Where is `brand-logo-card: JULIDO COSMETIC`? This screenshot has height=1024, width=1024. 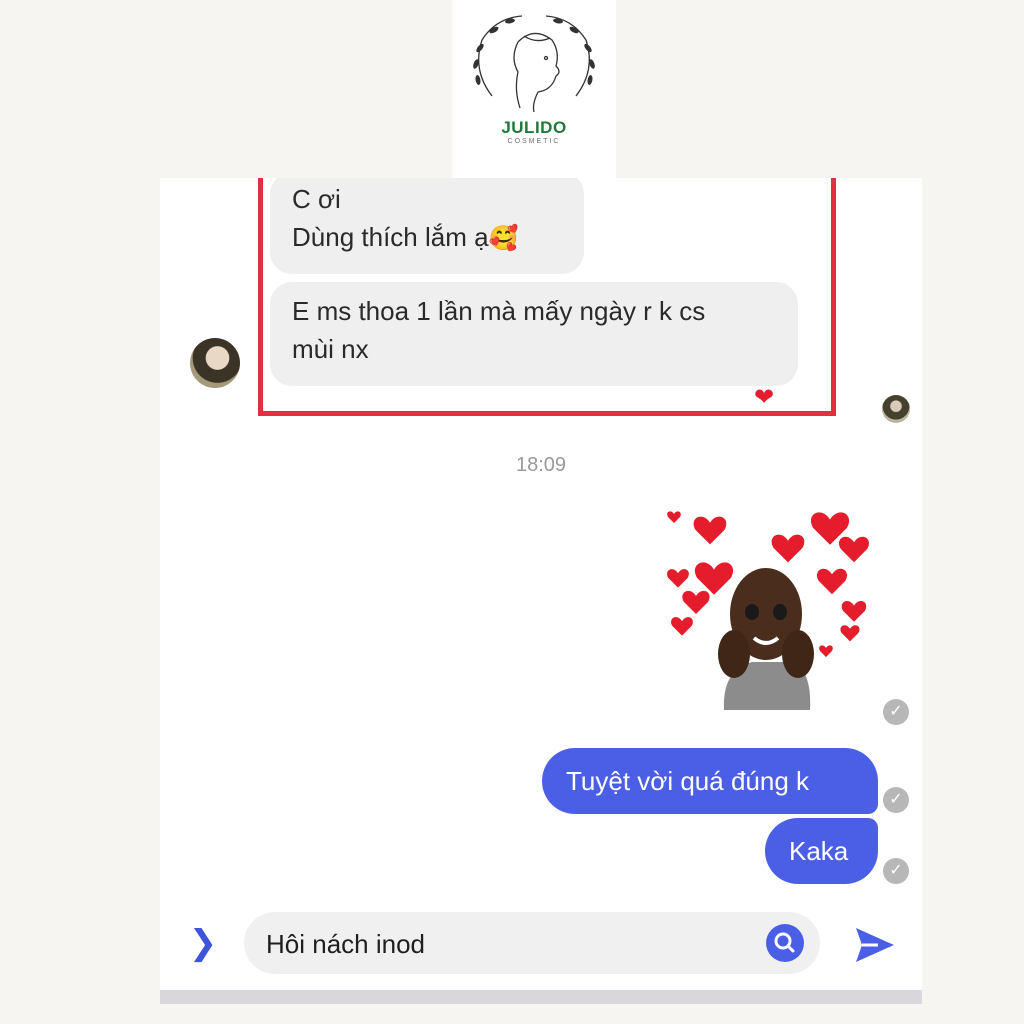
brand-logo-card: JULIDO COSMETIC is located at coordinates (534, 89).